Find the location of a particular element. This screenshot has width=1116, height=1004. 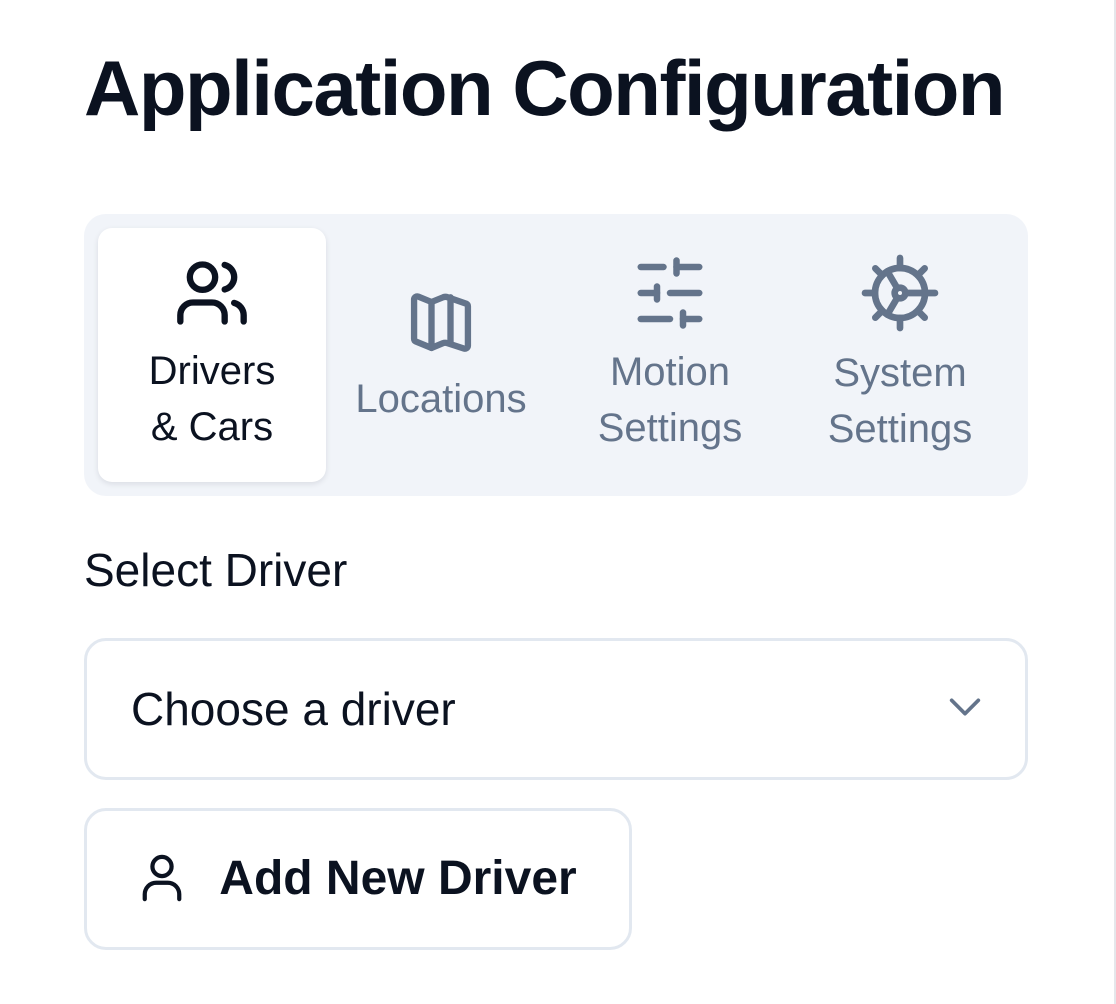

page-title: Application Configuration is located at coordinates (545, 88).